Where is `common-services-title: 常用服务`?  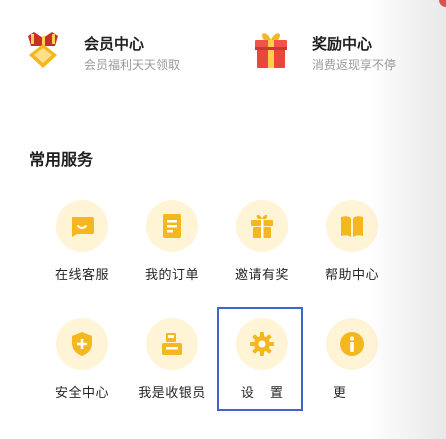 common-services-title: 常用服务 is located at coordinates (61, 159).